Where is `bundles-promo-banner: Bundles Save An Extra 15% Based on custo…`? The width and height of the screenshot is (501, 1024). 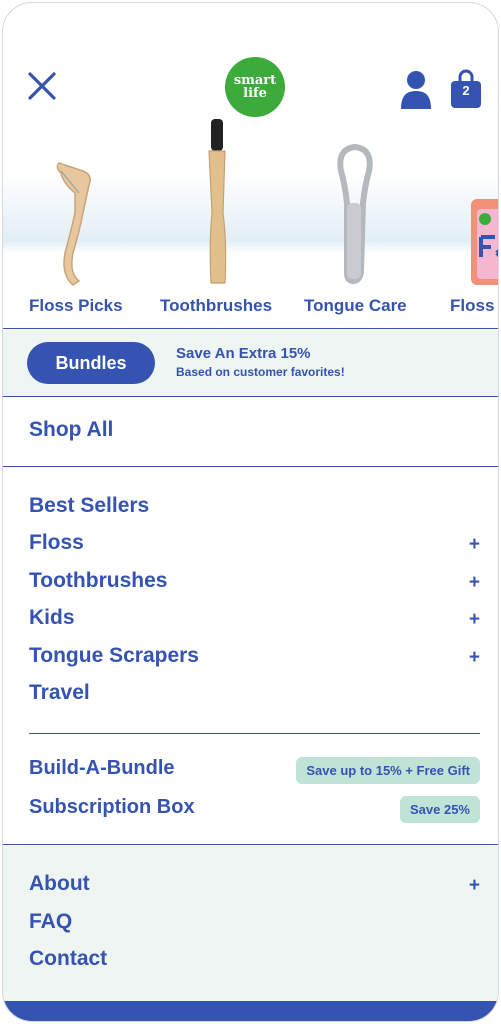 bundles-promo-banner: Bundles Save An Extra 15% Based on custo… is located at coordinates (250, 363).